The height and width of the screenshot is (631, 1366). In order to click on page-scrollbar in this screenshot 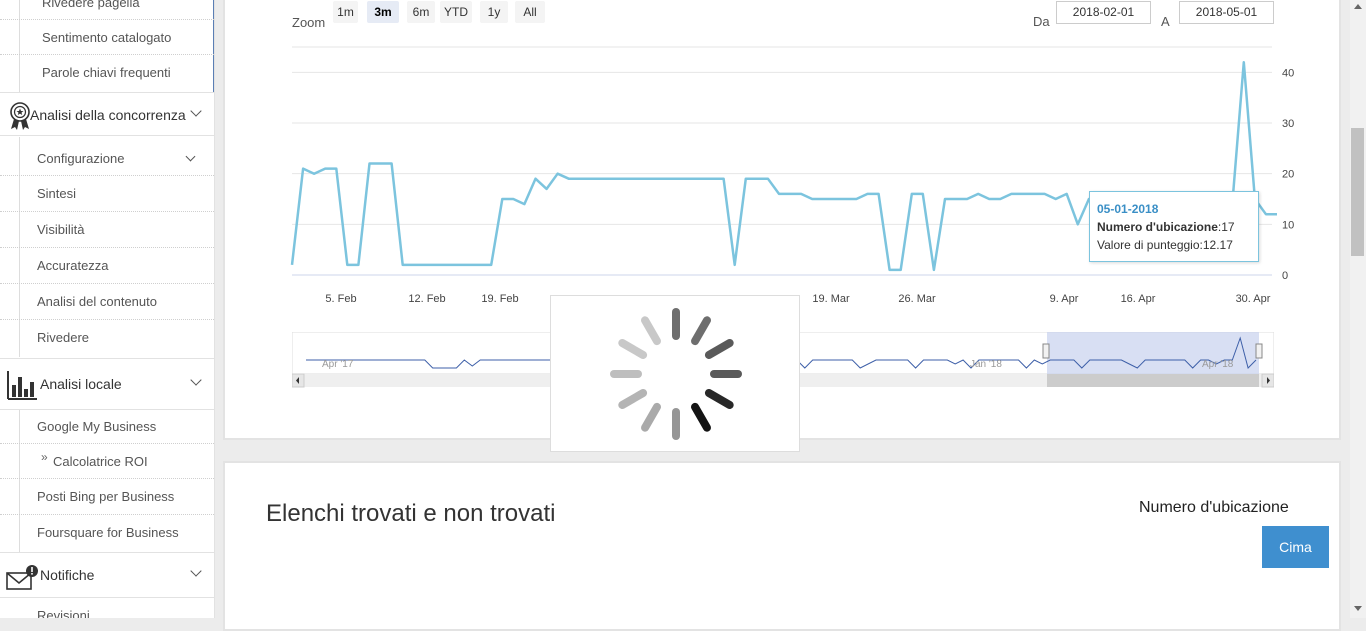, I will do `click(1358, 309)`.